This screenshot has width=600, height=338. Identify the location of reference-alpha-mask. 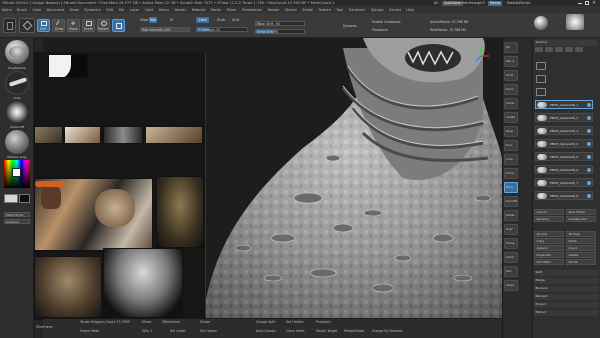
(68, 66).